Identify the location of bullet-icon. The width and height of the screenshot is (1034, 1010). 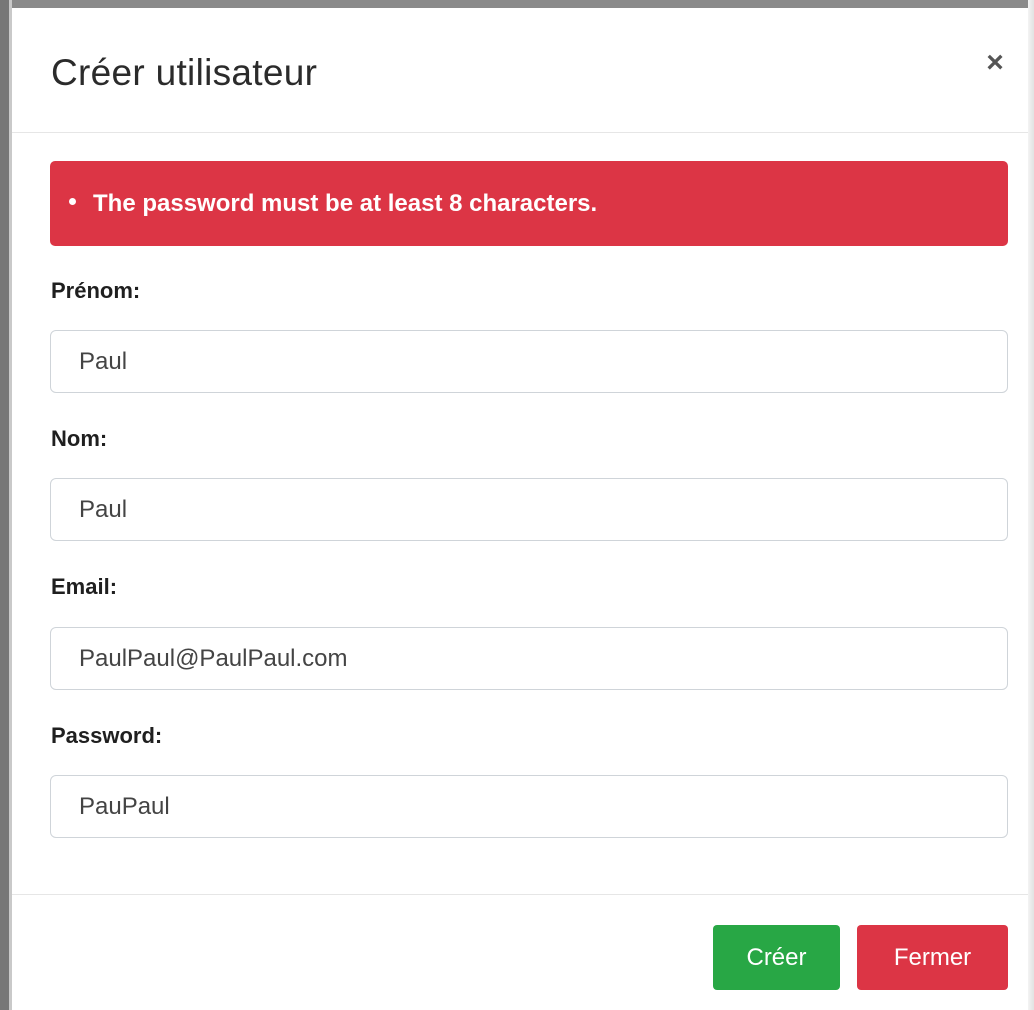
(72, 202).